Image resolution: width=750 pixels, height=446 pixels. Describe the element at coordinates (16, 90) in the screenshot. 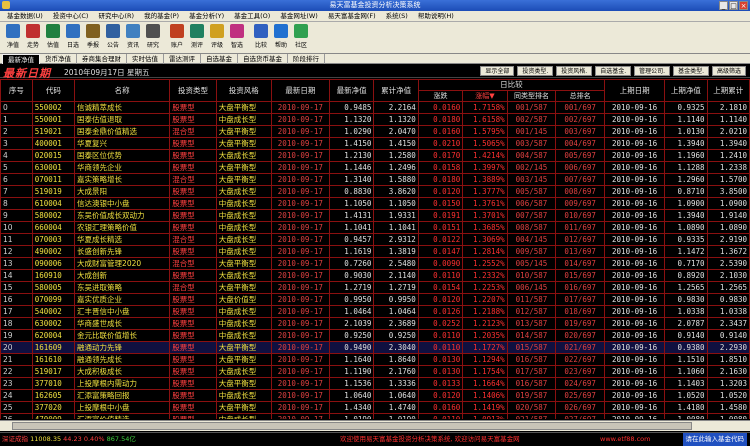

I see `col-idx: 序号` at that location.